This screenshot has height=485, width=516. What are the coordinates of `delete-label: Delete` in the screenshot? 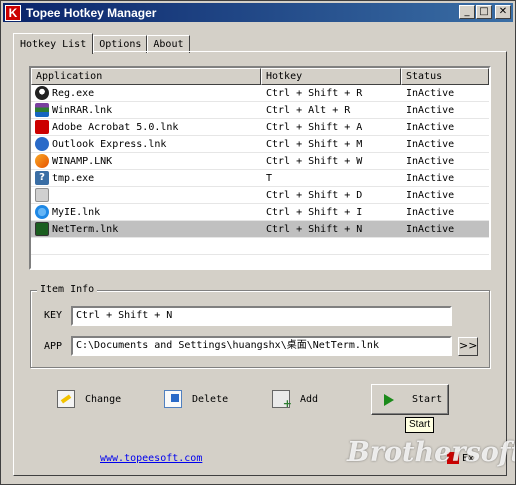 It's located at (210, 399).